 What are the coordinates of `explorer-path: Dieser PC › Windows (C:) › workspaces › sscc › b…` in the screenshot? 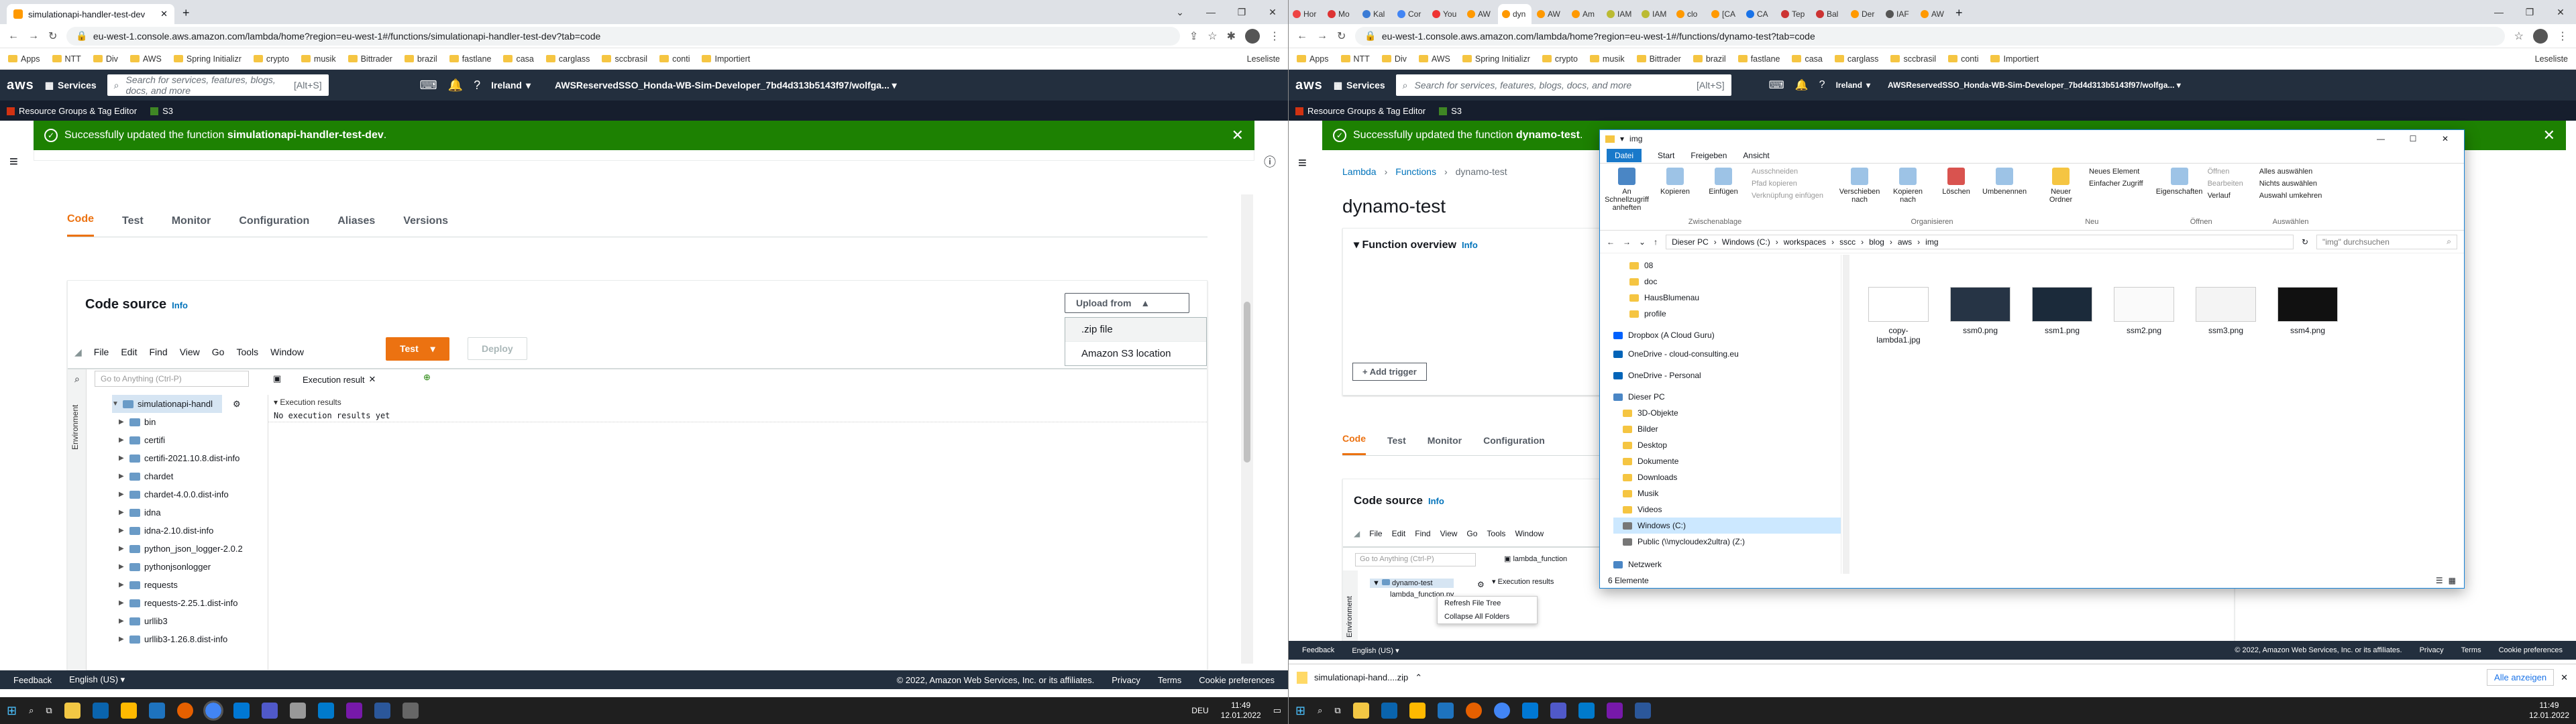 It's located at (1980, 241).